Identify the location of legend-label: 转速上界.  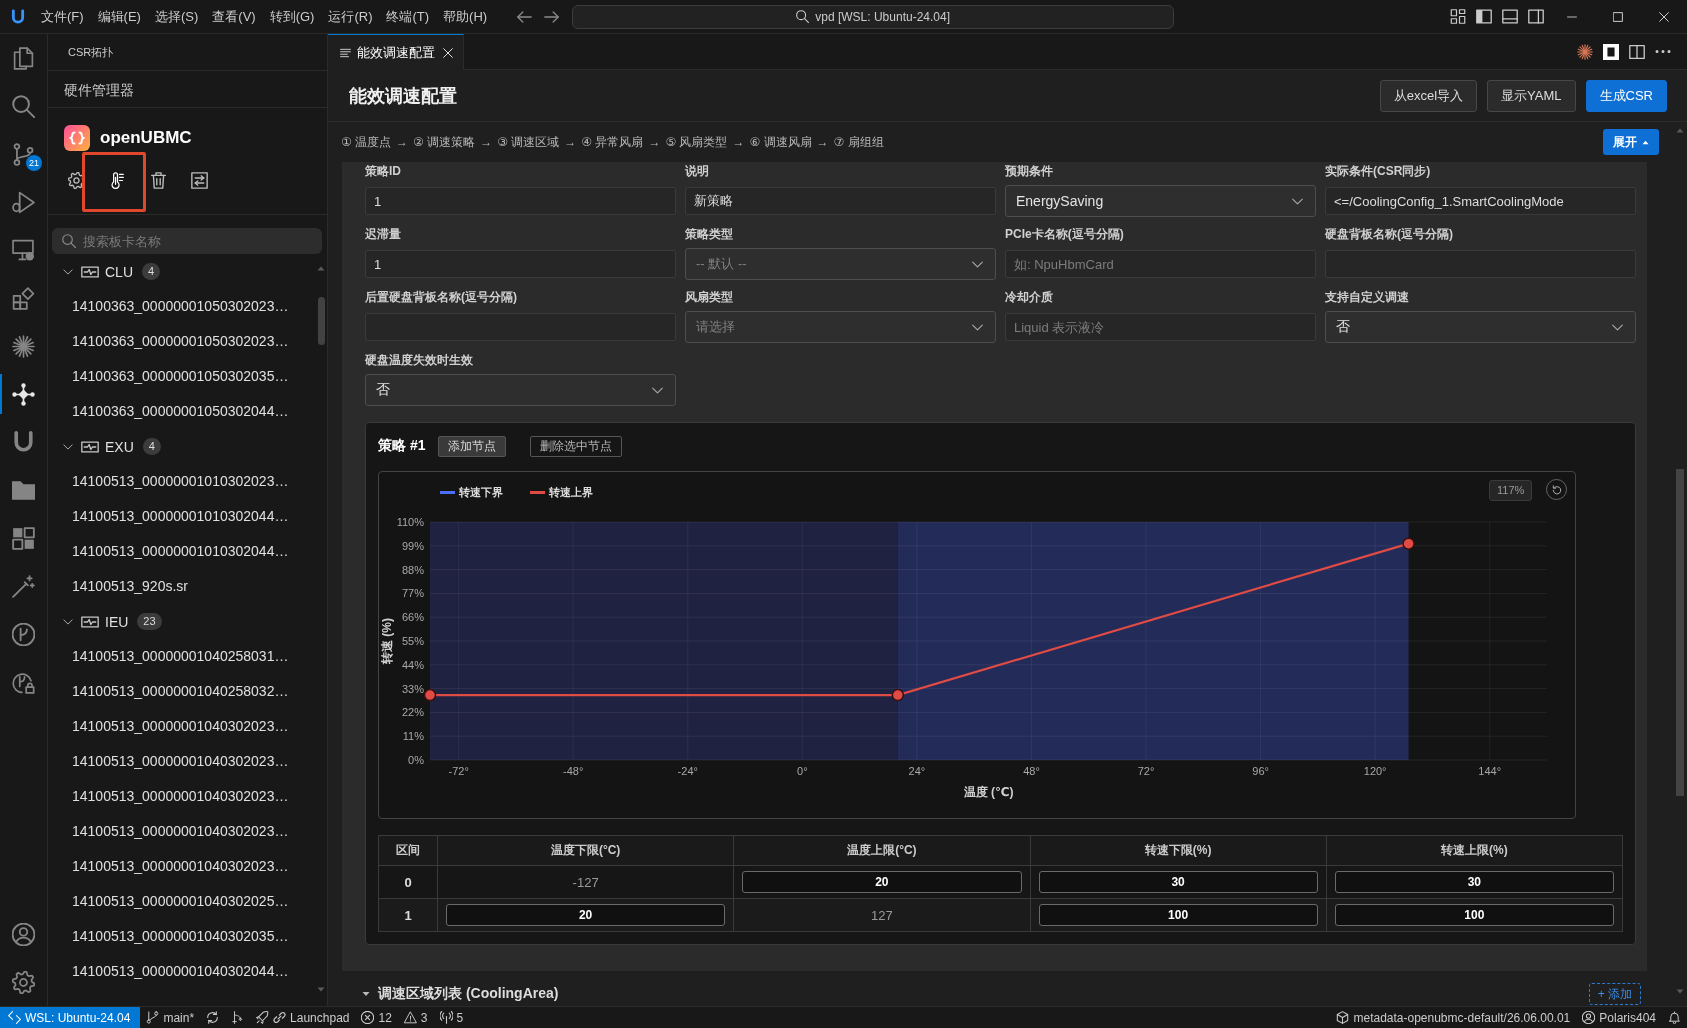
(571, 492).